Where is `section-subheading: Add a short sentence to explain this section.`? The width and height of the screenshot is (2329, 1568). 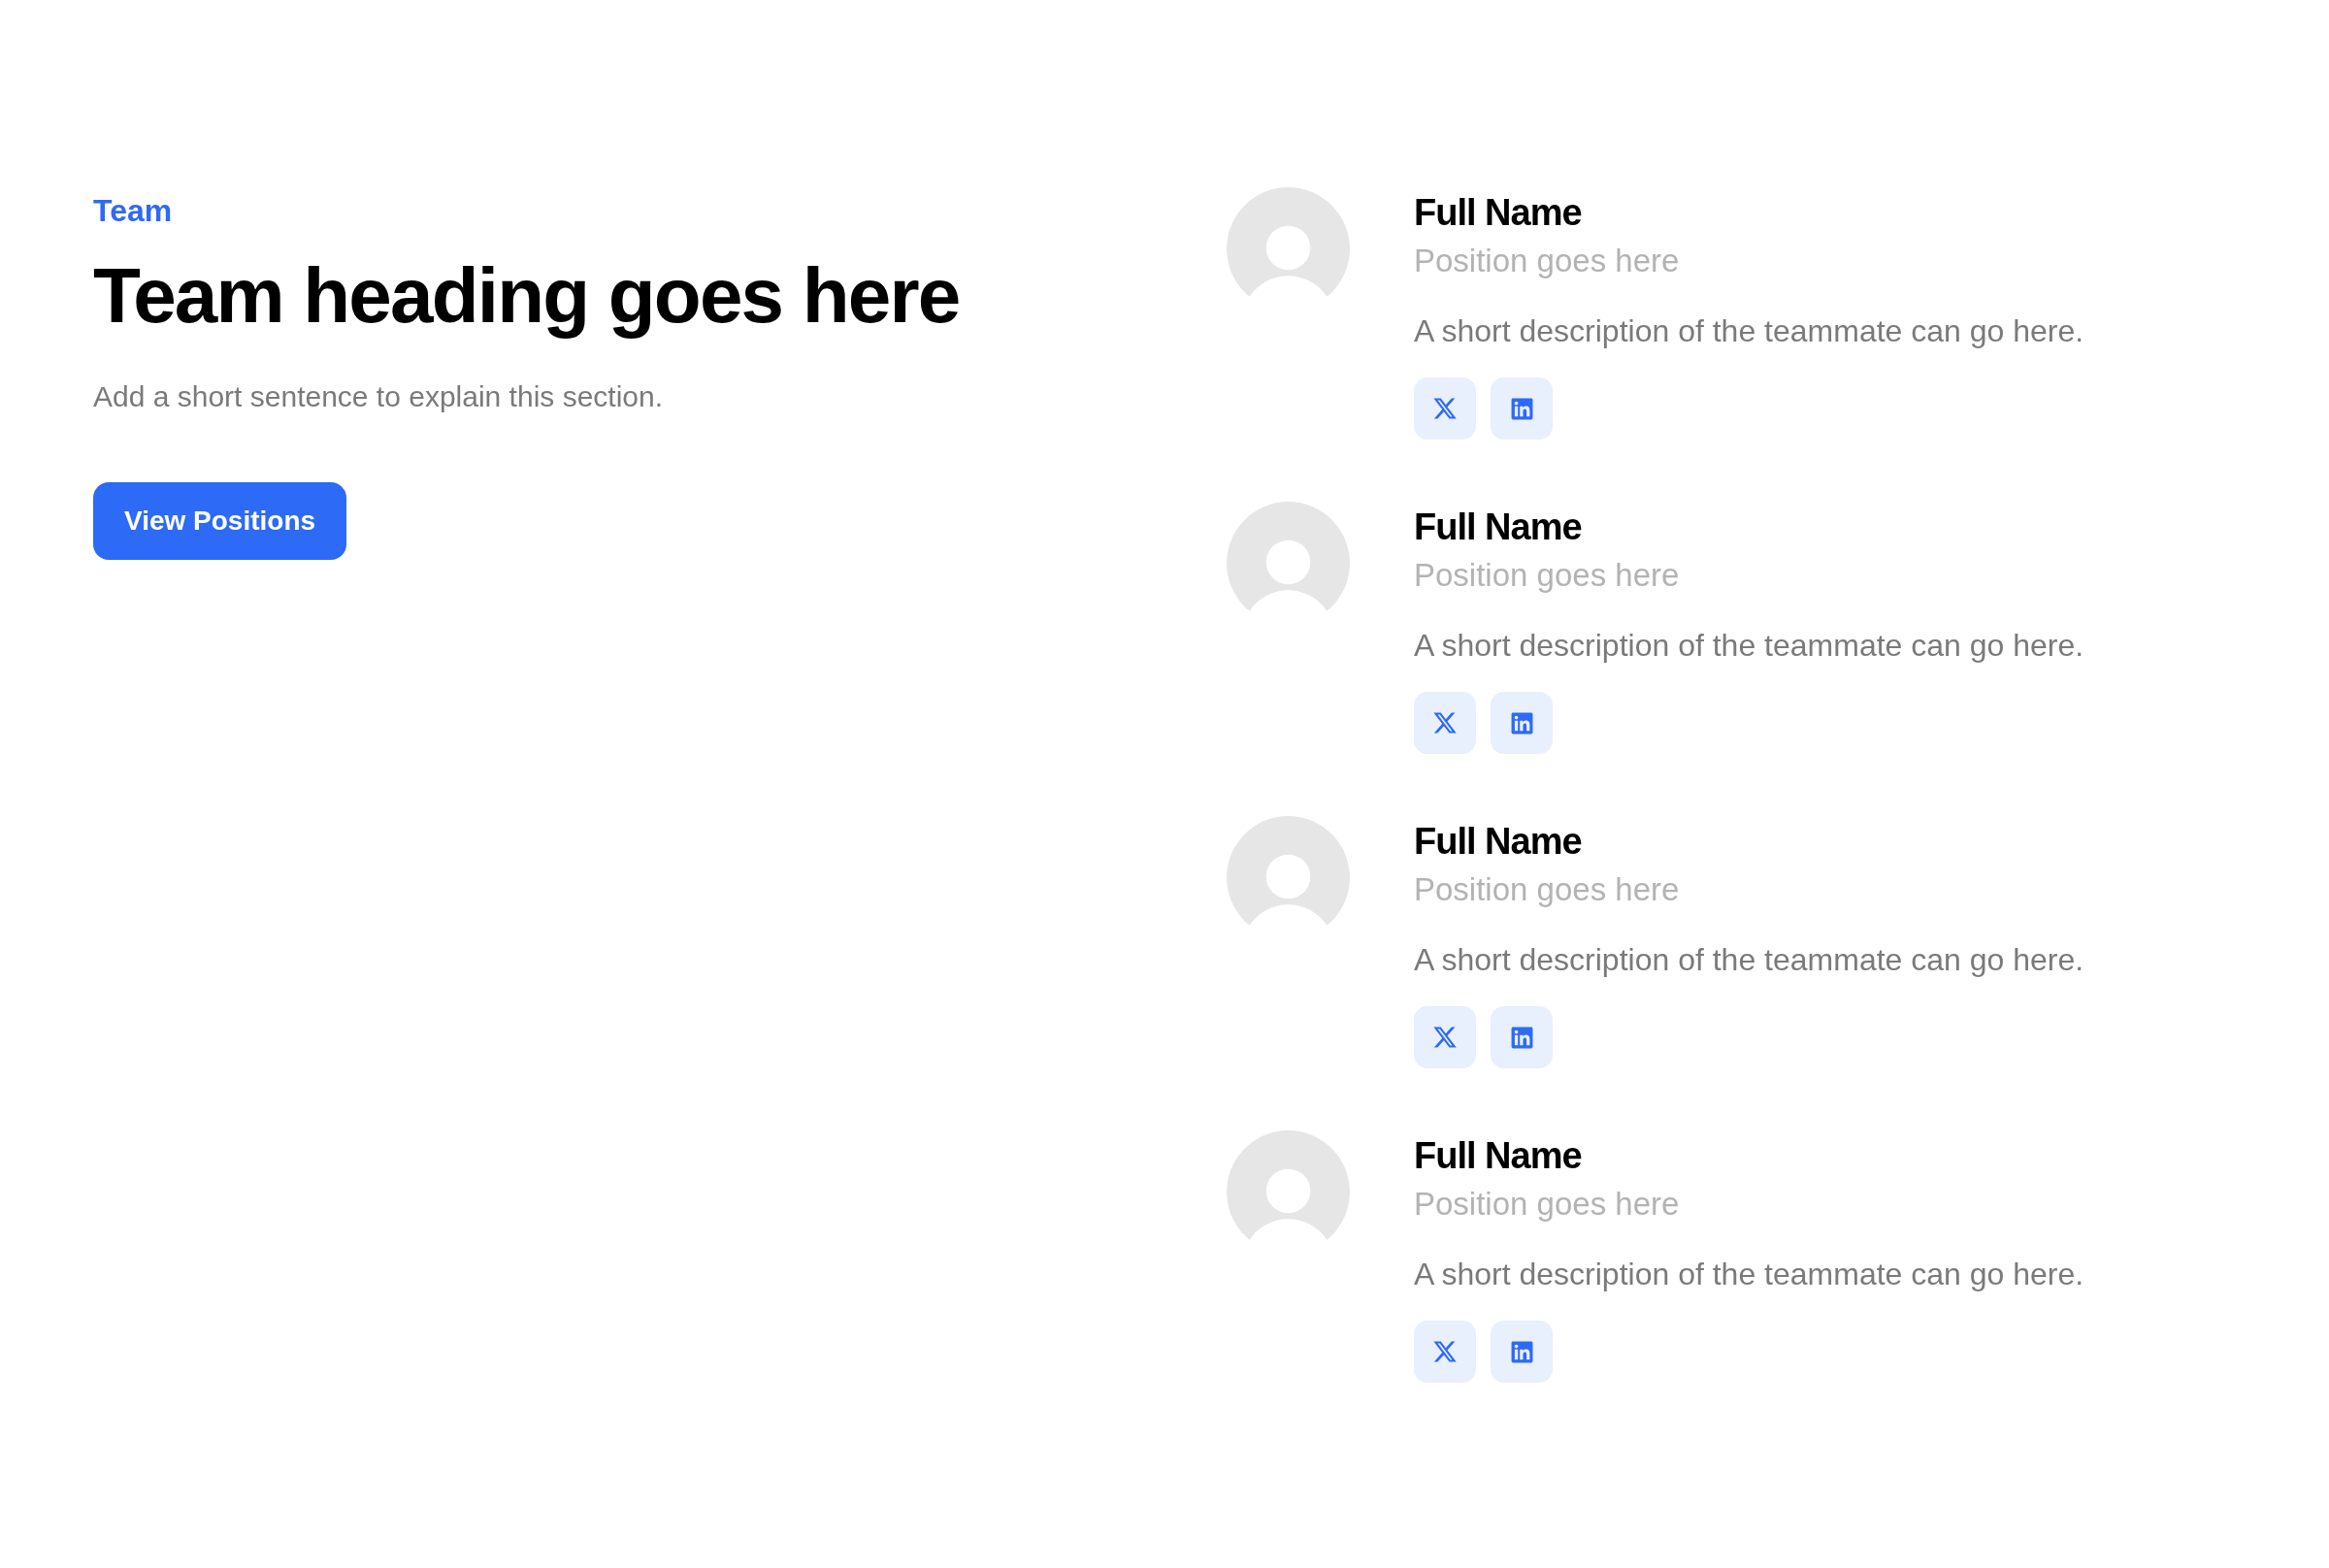 section-subheading: Add a short sentence to explain this section. is located at coordinates (378, 396).